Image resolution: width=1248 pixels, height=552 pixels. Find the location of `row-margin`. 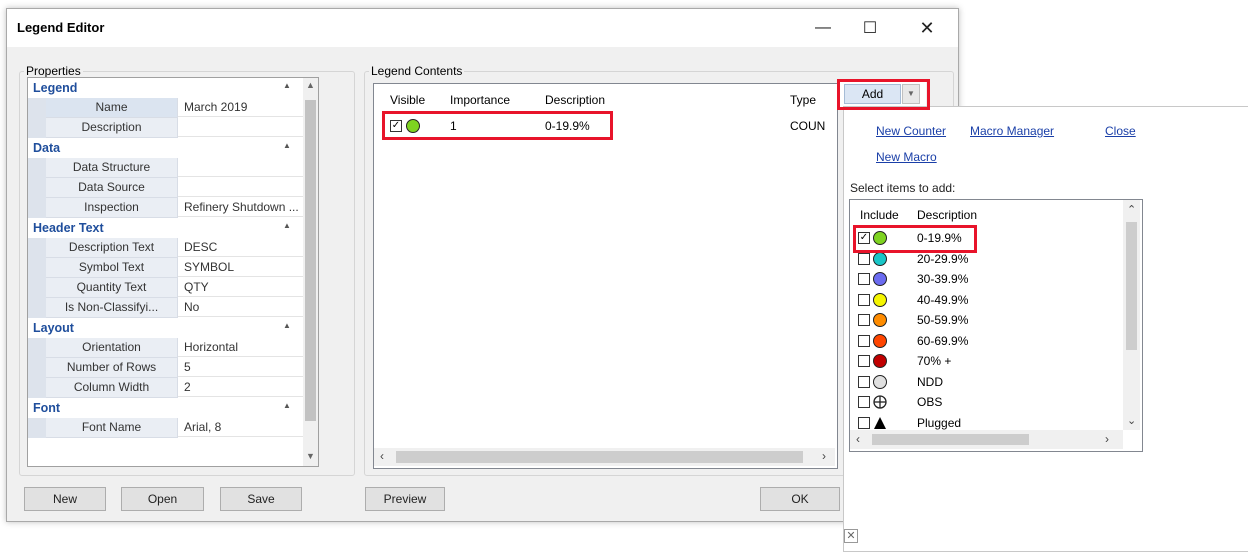

row-margin is located at coordinates (37, 208).